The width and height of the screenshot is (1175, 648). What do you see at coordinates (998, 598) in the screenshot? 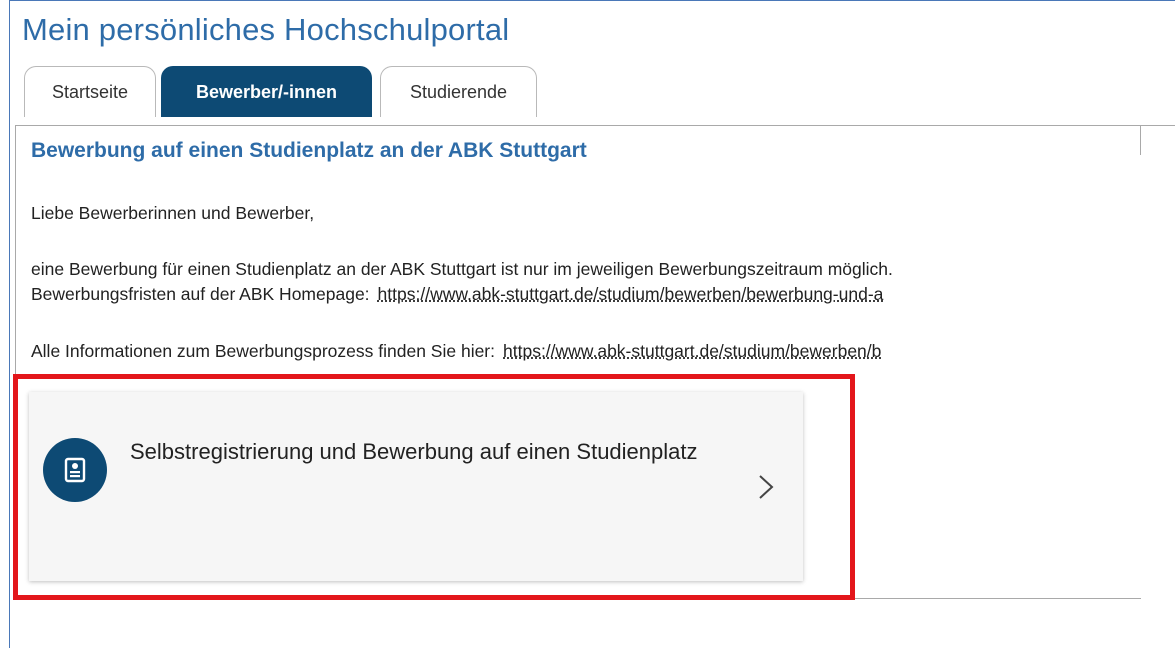
I see `content-panel-divider` at bounding box center [998, 598].